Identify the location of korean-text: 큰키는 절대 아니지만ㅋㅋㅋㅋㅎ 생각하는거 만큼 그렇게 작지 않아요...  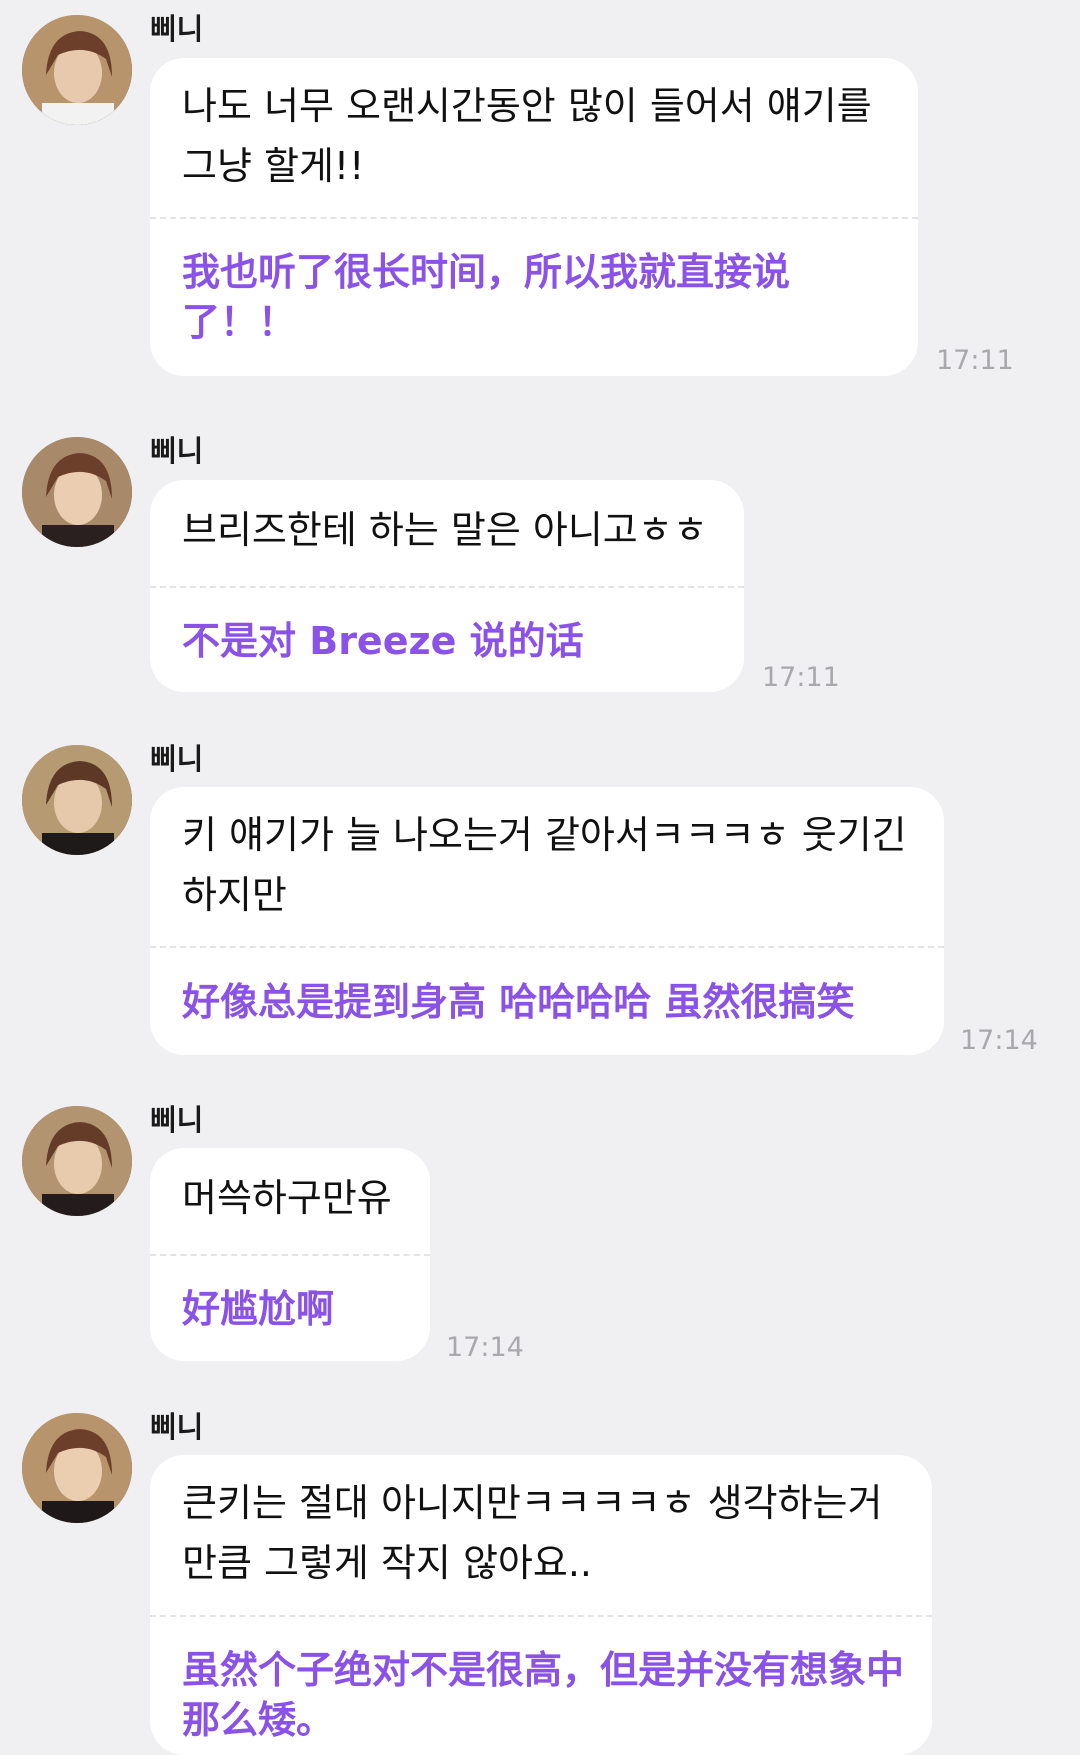
(532, 1533).